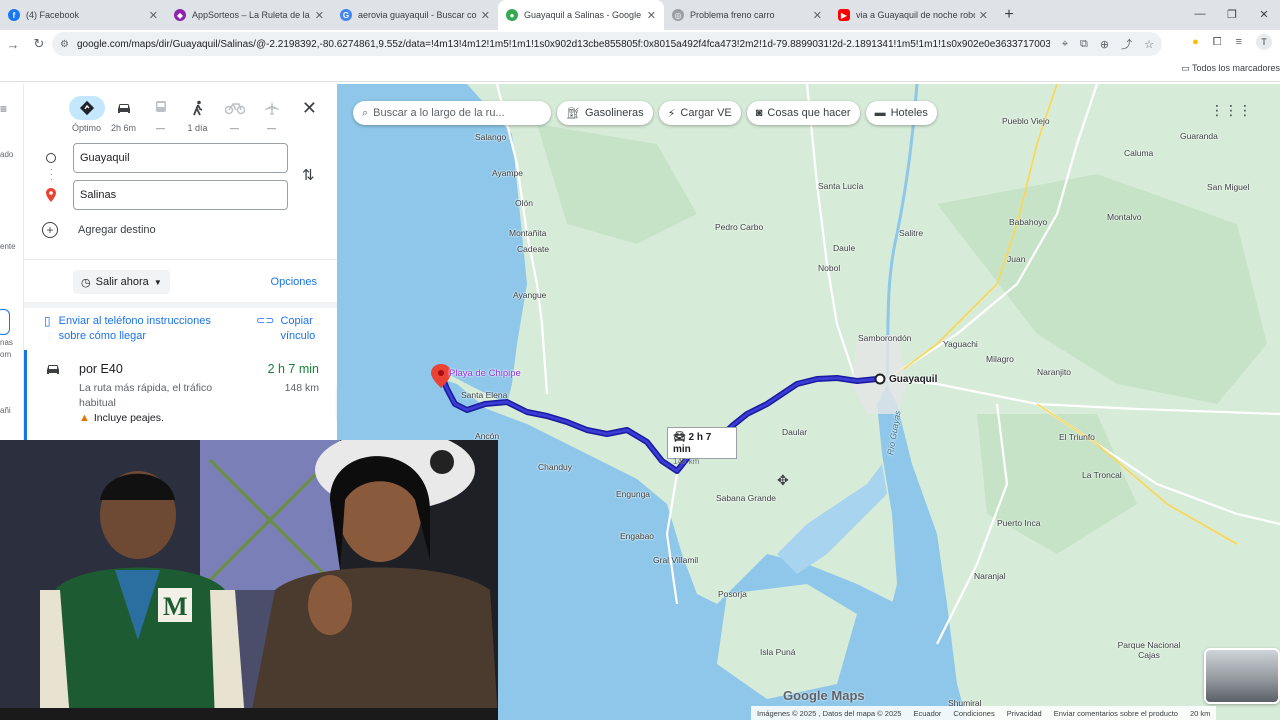  Describe the element at coordinates (809, 113) in the screenshot. I see `chip-label: Cosas que hacer` at that location.